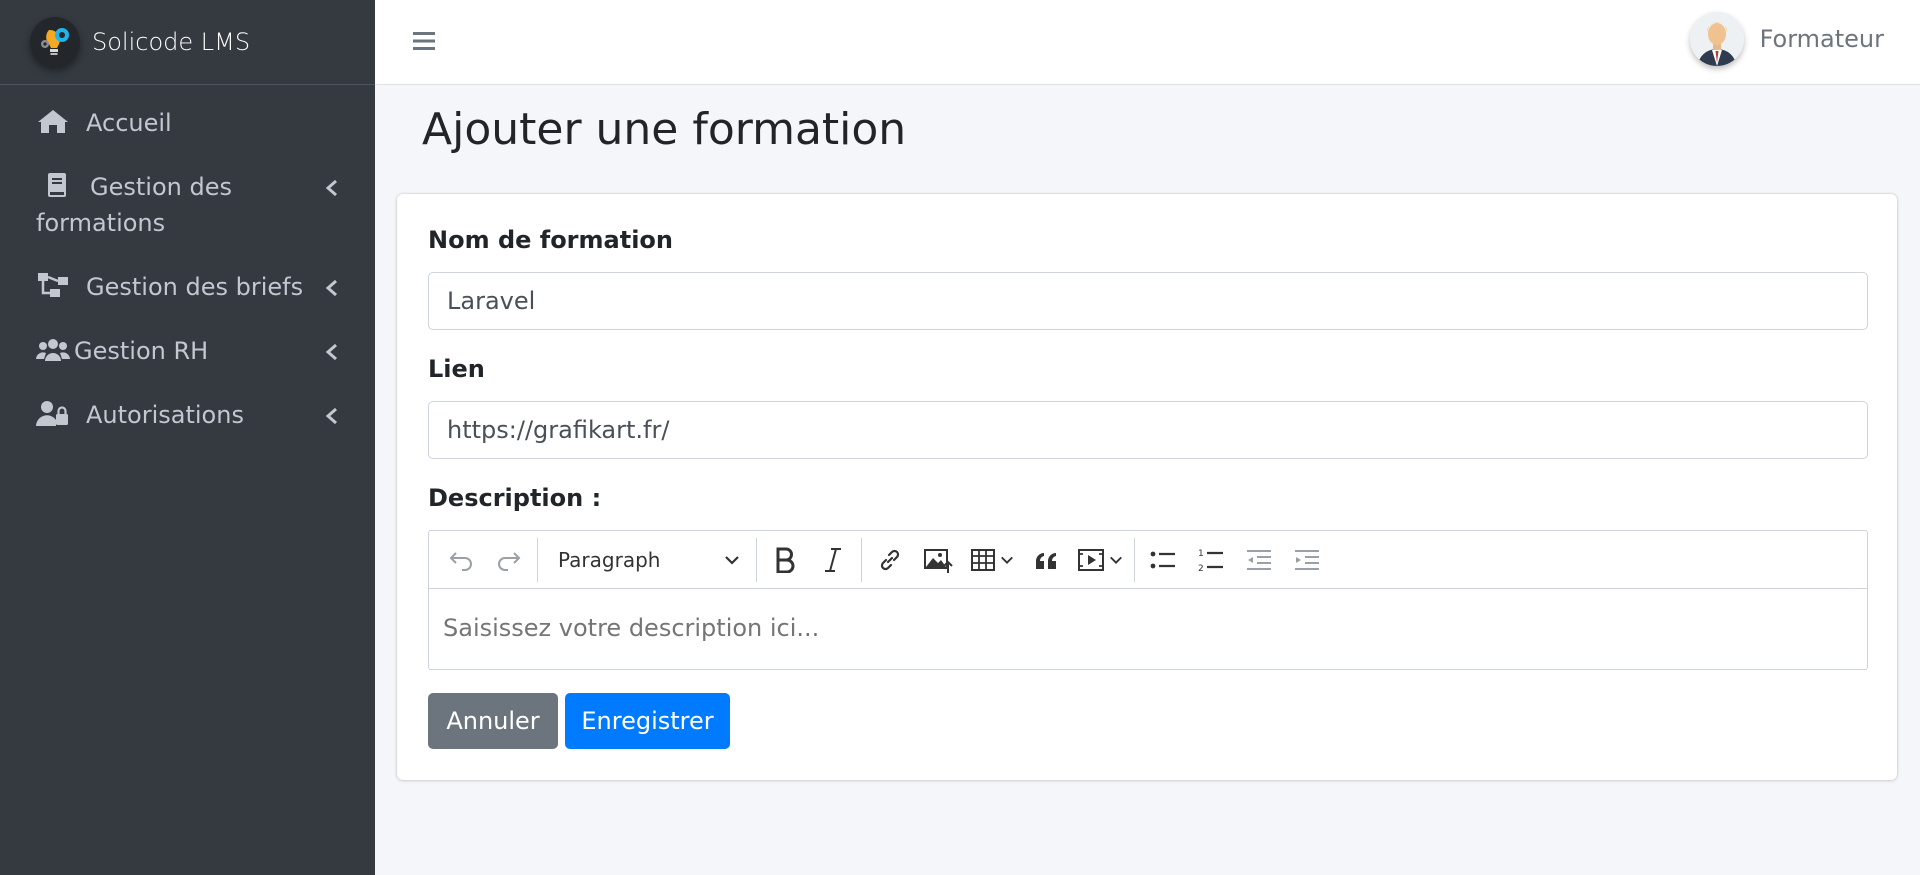 The height and width of the screenshot is (875, 1920). I want to click on indent-icon, so click(1307, 559).